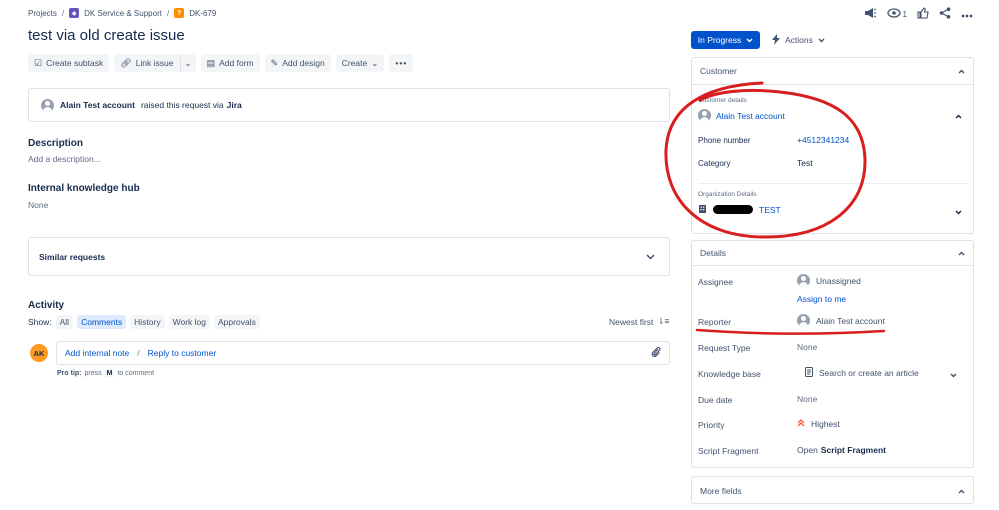 The image size is (999, 510). I want to click on comment-box: Add internal note / Reply to customer, so click(363, 353).